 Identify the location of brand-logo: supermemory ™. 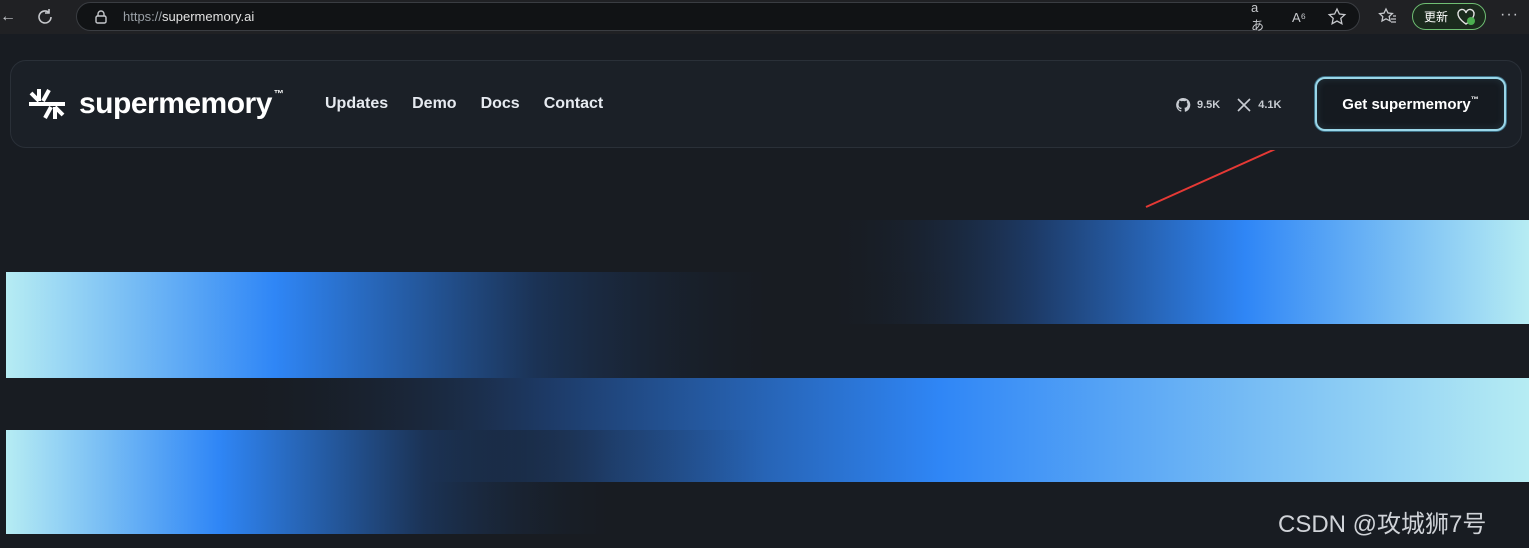
(155, 104).